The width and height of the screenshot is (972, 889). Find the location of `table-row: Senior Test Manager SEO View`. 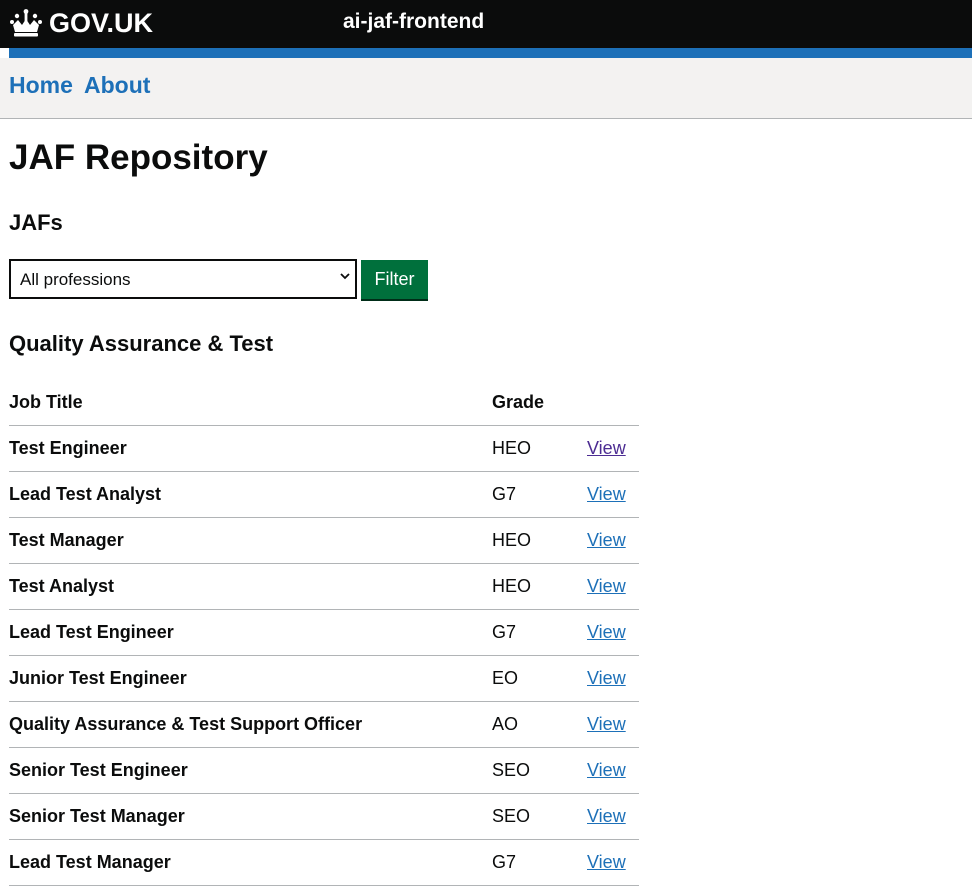

table-row: Senior Test Manager SEO View is located at coordinates (324, 816).